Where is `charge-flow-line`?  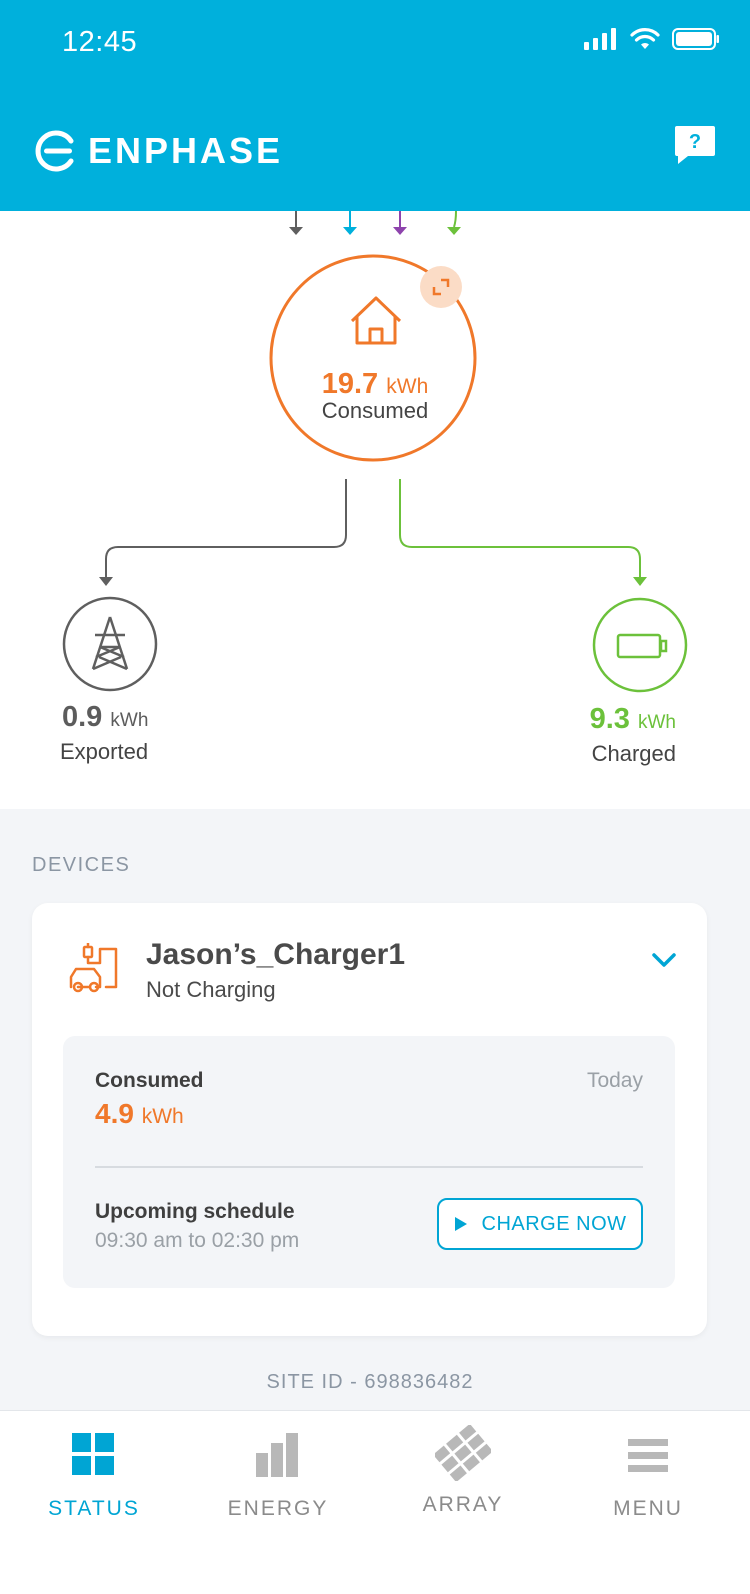
charge-flow-line is located at coordinates (520, 528).